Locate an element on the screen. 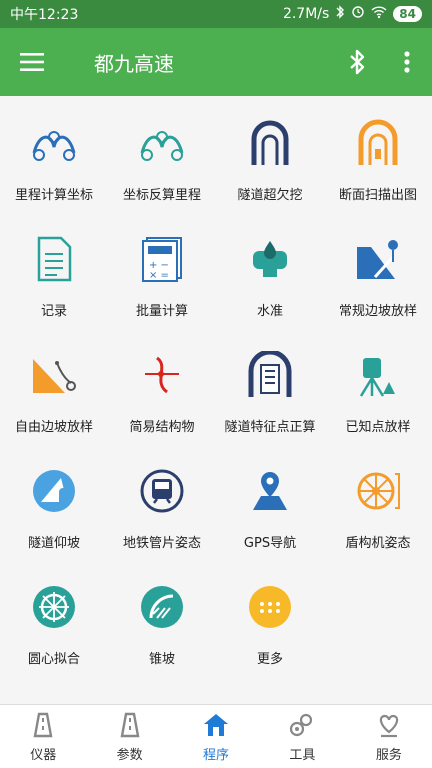 This screenshot has width=432, height=768. circle-fit-icon is located at coordinates (54, 607).